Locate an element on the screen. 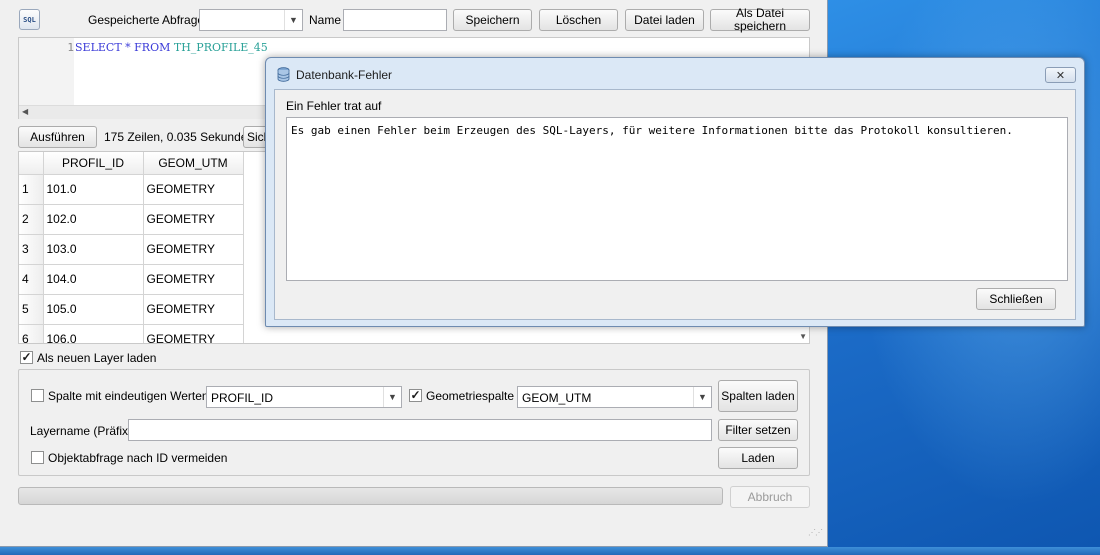  table-row: 1 101.0 GEOMETRY is located at coordinates (131, 189).